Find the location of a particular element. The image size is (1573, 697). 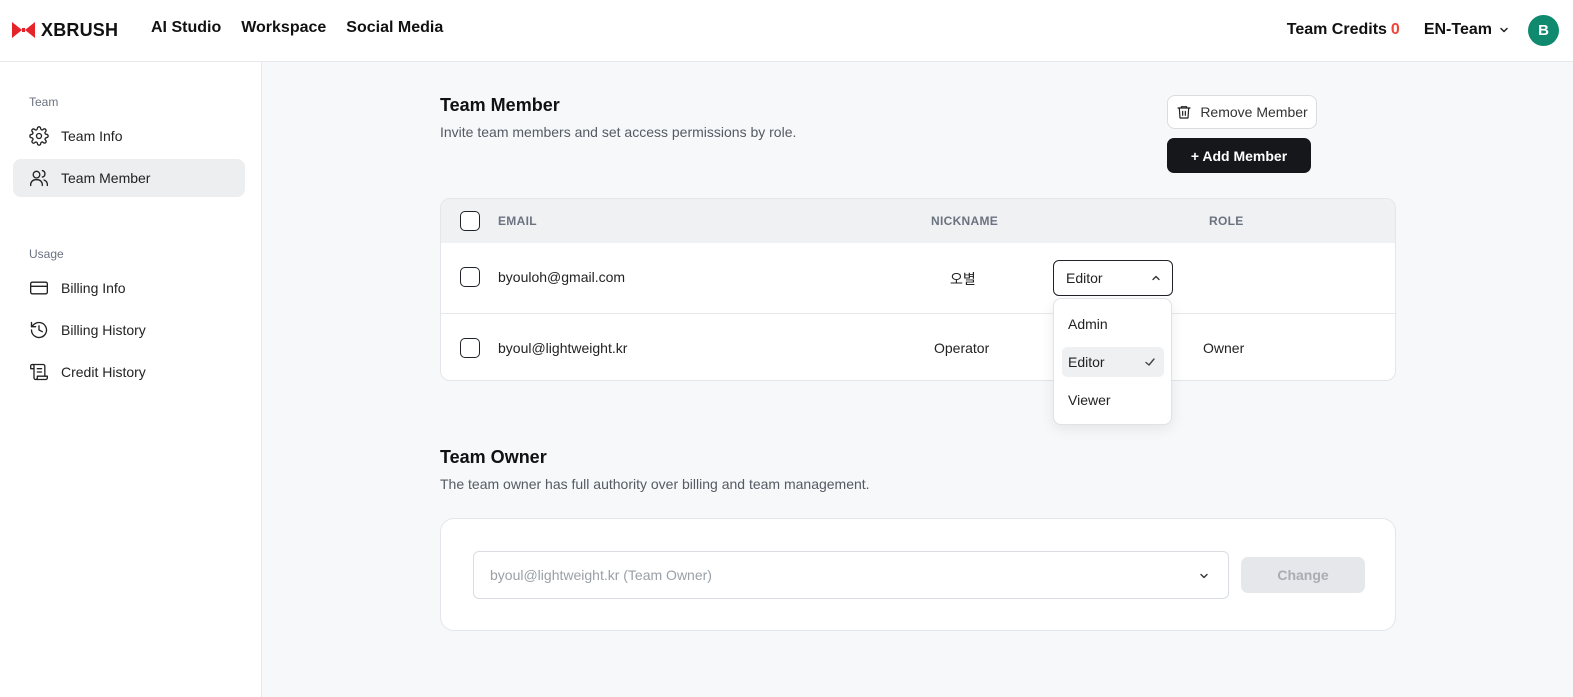

role-option-admin: Admin is located at coordinates (1113, 324).